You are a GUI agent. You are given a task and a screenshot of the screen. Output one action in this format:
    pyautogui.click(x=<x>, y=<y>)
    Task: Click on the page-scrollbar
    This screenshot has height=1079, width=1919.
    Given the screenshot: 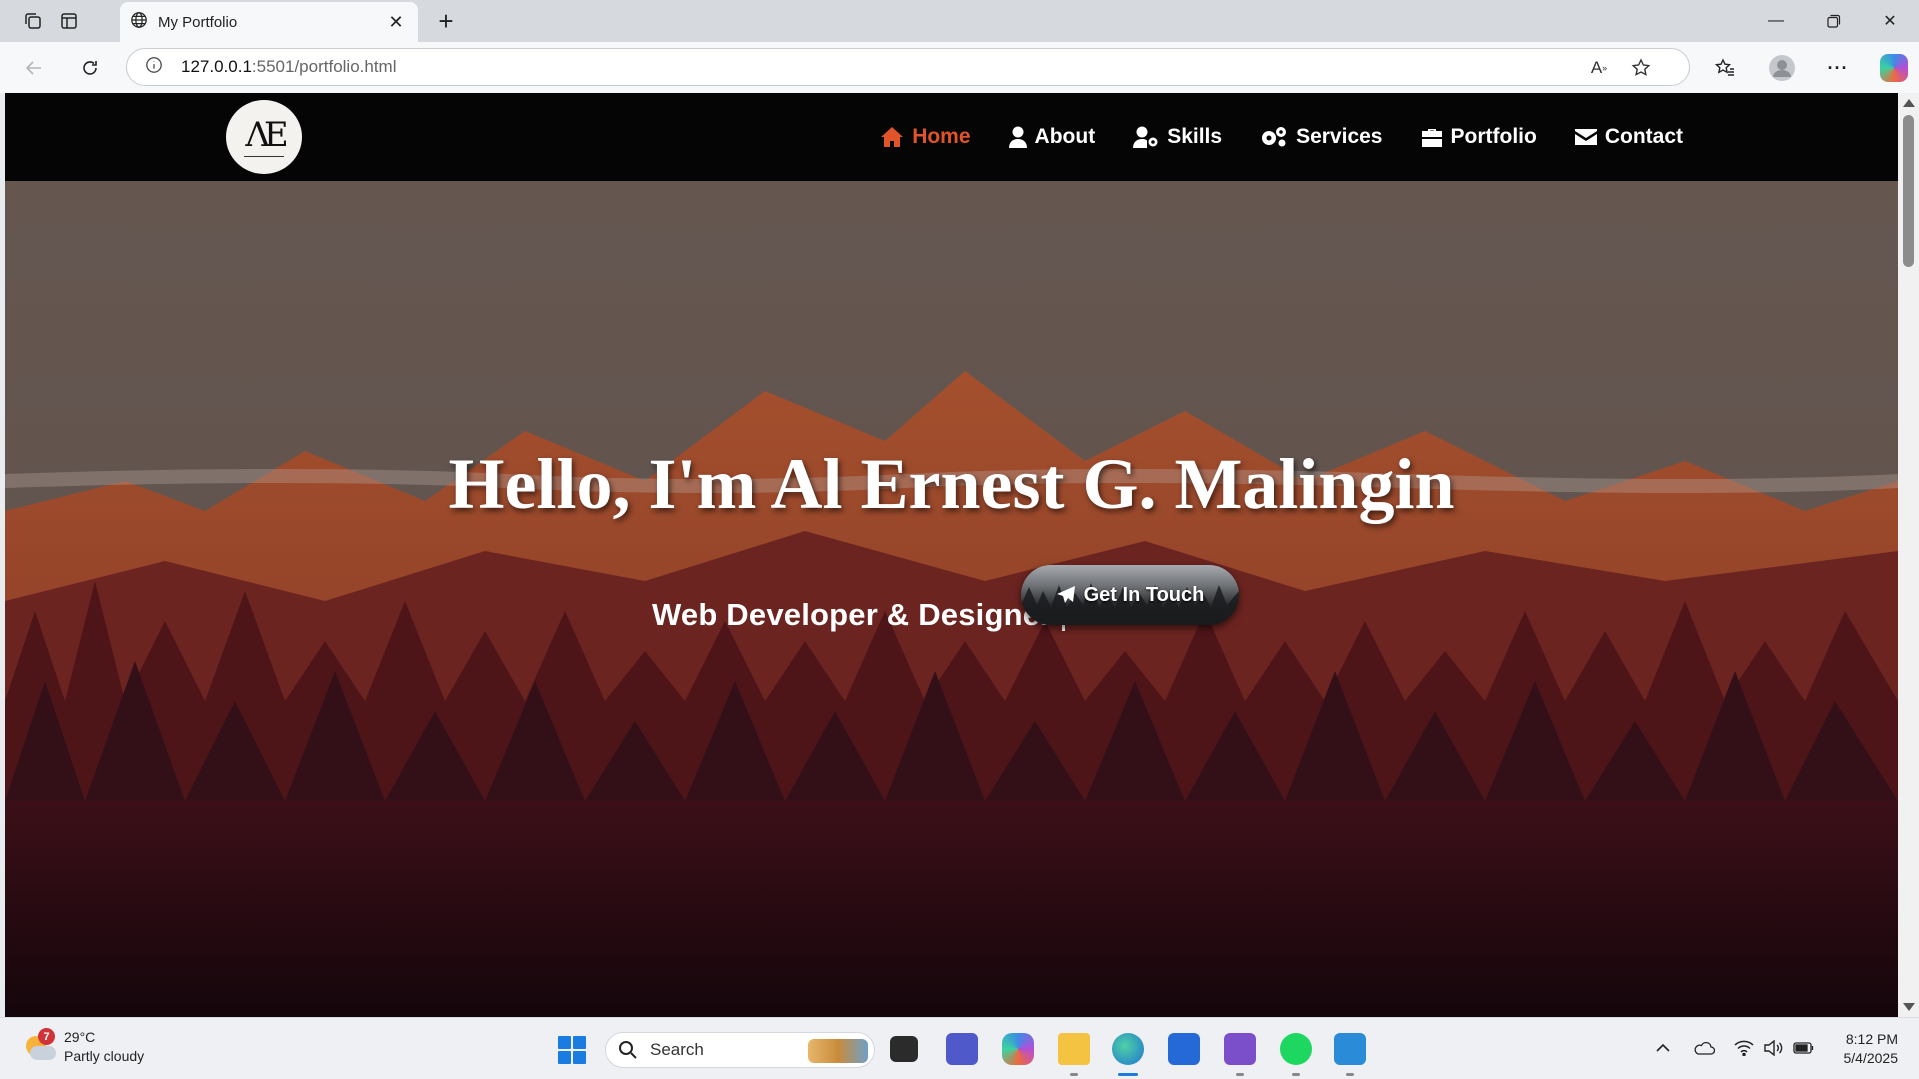 What is the action you would take?
    pyautogui.click(x=1908, y=555)
    